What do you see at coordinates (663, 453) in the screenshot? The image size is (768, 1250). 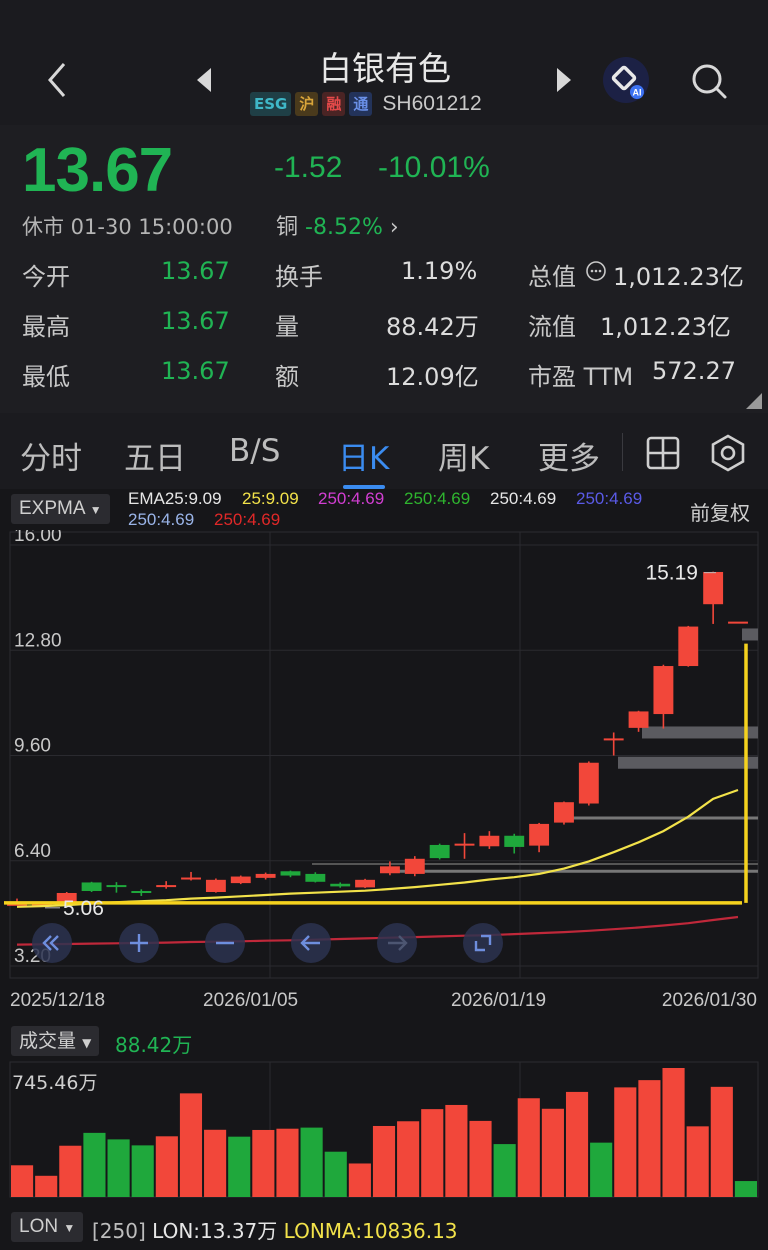 I see `layout-grid-icon` at bounding box center [663, 453].